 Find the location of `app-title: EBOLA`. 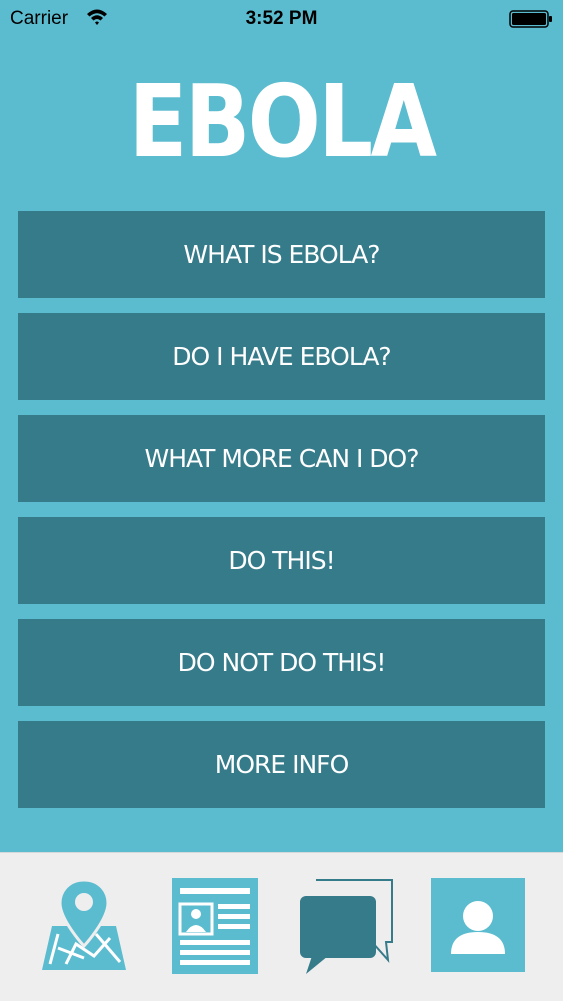

app-title: EBOLA is located at coordinates (282, 121).